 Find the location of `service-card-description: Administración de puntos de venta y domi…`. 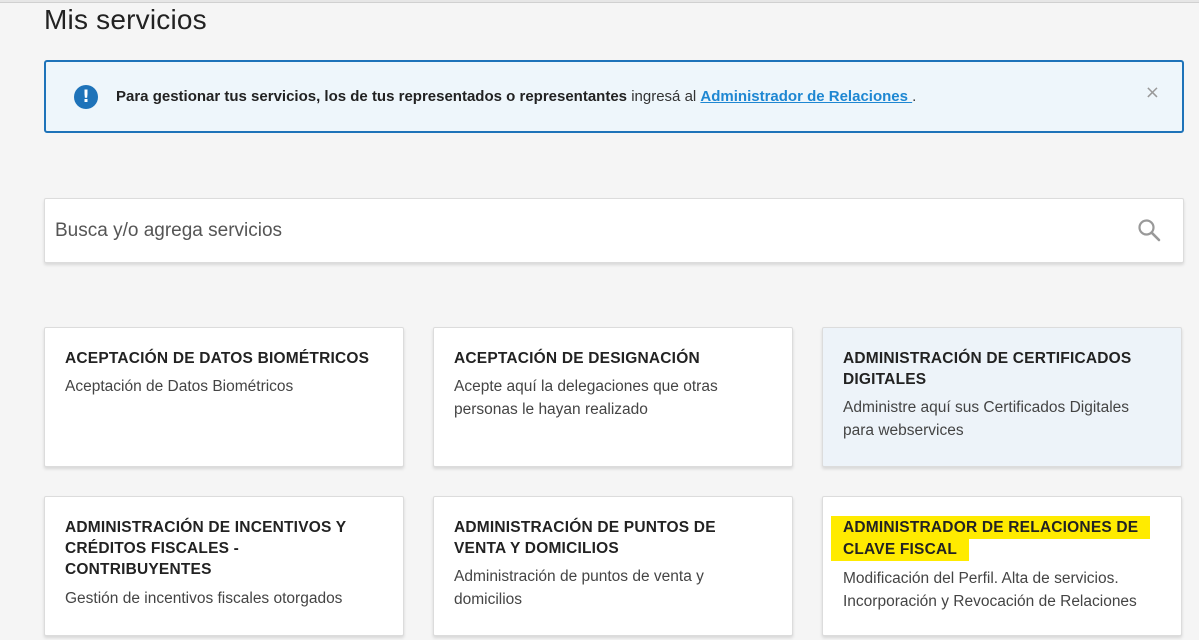

service-card-description: Administración de puntos de venta y domi… is located at coordinates (579, 588).